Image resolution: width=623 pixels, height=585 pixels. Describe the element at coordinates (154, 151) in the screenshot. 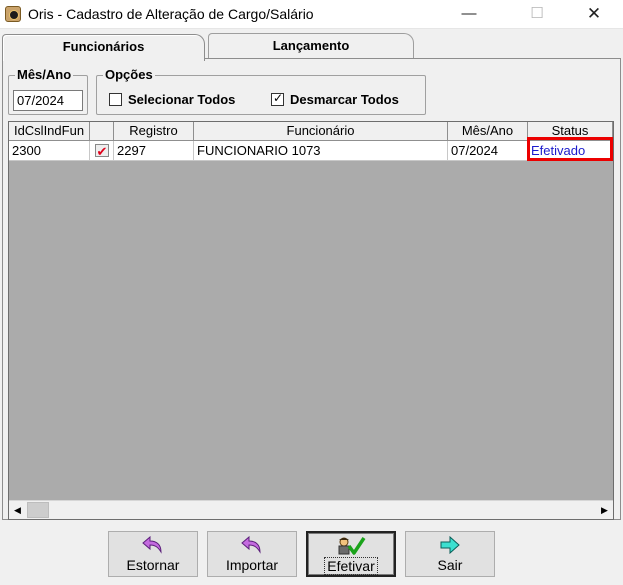

I see `cell-registro: 2297` at that location.